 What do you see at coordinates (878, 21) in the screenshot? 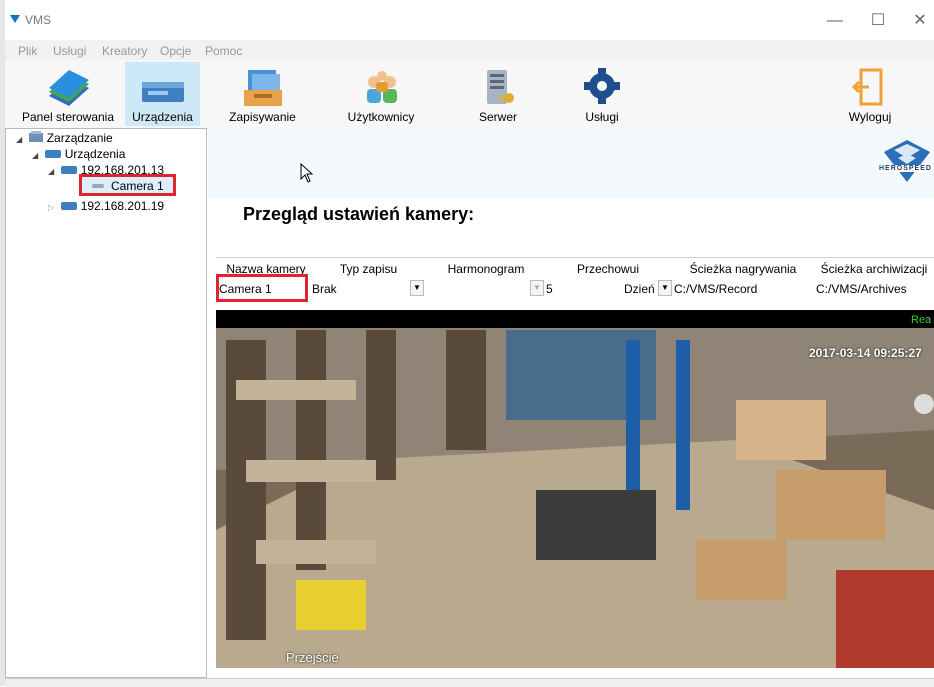
I see `maximize-button: ☐` at bounding box center [878, 21].